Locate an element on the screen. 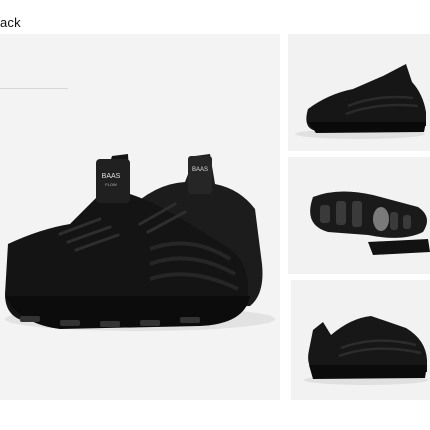 The width and height of the screenshot is (430, 430). thumbnail-angle-view is located at coordinates (360, 340).